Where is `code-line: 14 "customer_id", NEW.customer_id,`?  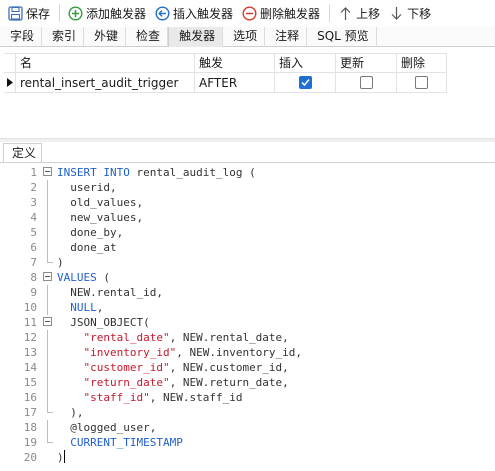 code-line: 14 "customer_id", NEW.customer_id, is located at coordinates (247, 367).